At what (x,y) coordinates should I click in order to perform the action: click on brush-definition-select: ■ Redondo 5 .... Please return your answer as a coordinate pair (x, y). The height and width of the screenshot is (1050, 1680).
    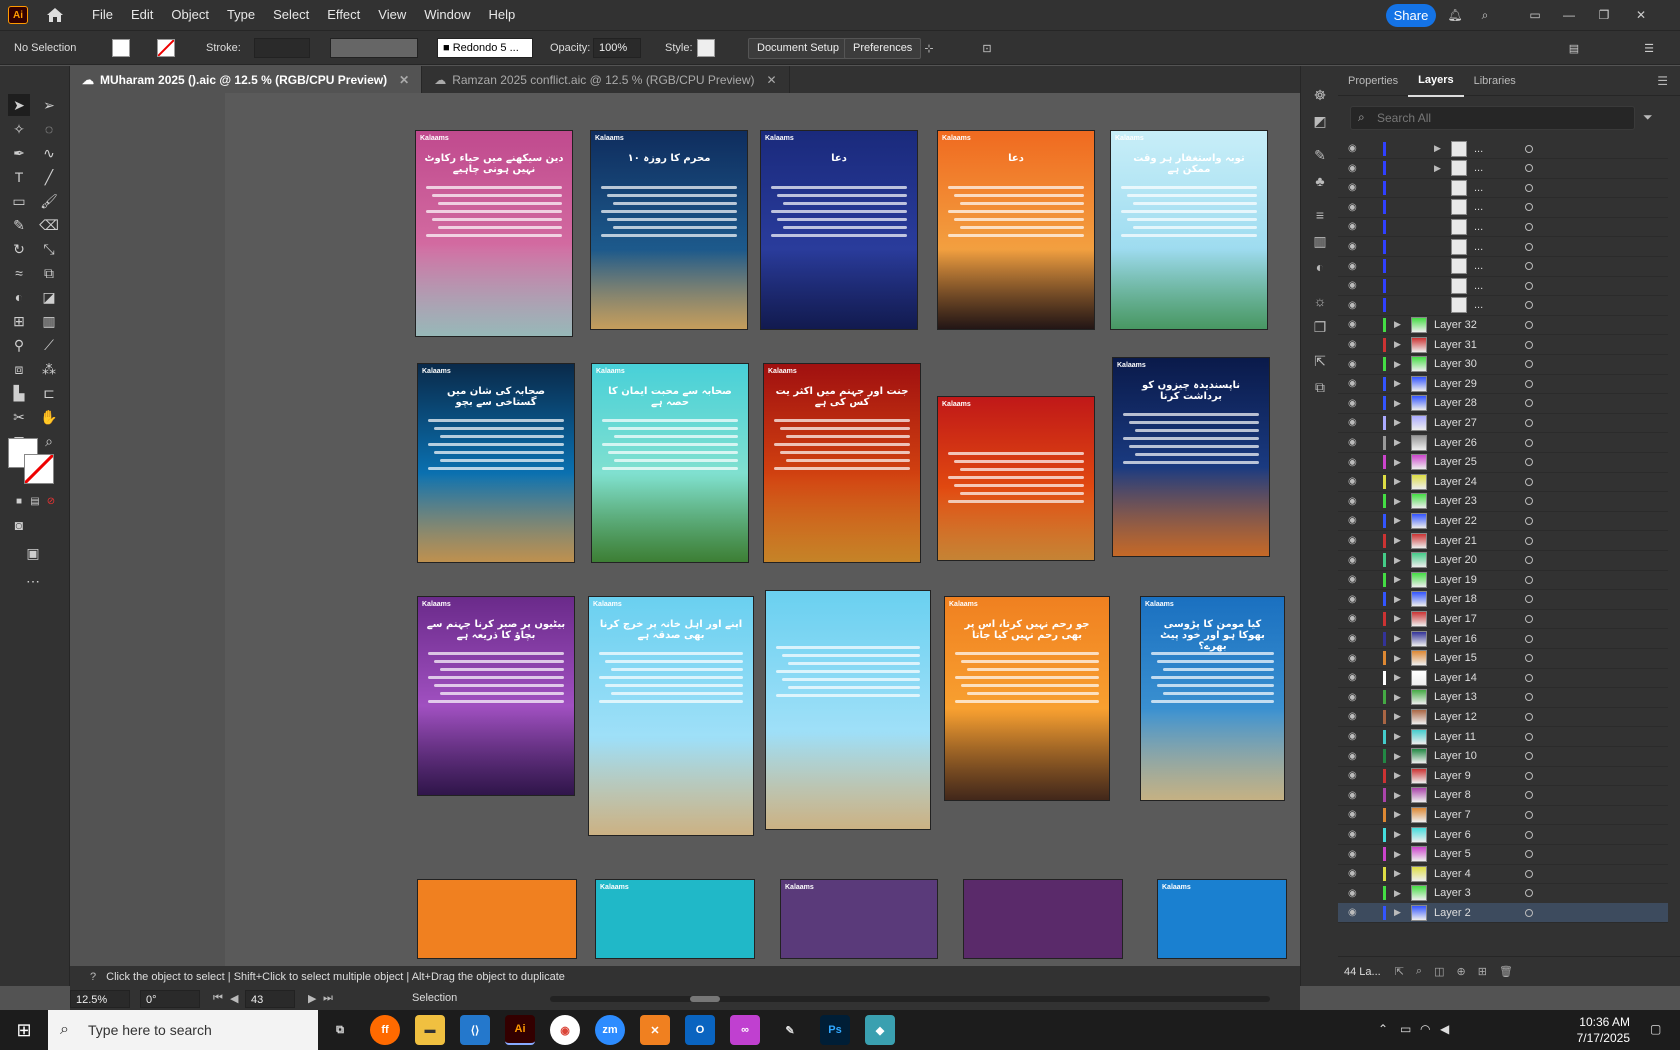
    Looking at the image, I should click on (485, 48).